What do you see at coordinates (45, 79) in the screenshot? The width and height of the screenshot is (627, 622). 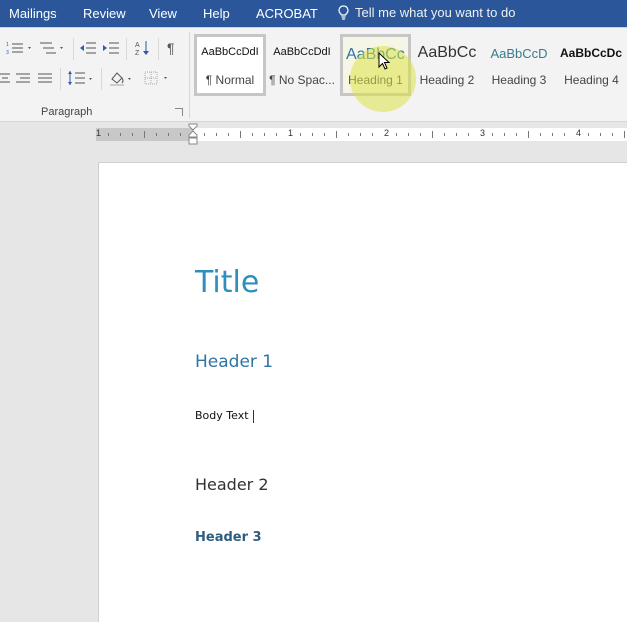 I see `justify-icon` at bounding box center [45, 79].